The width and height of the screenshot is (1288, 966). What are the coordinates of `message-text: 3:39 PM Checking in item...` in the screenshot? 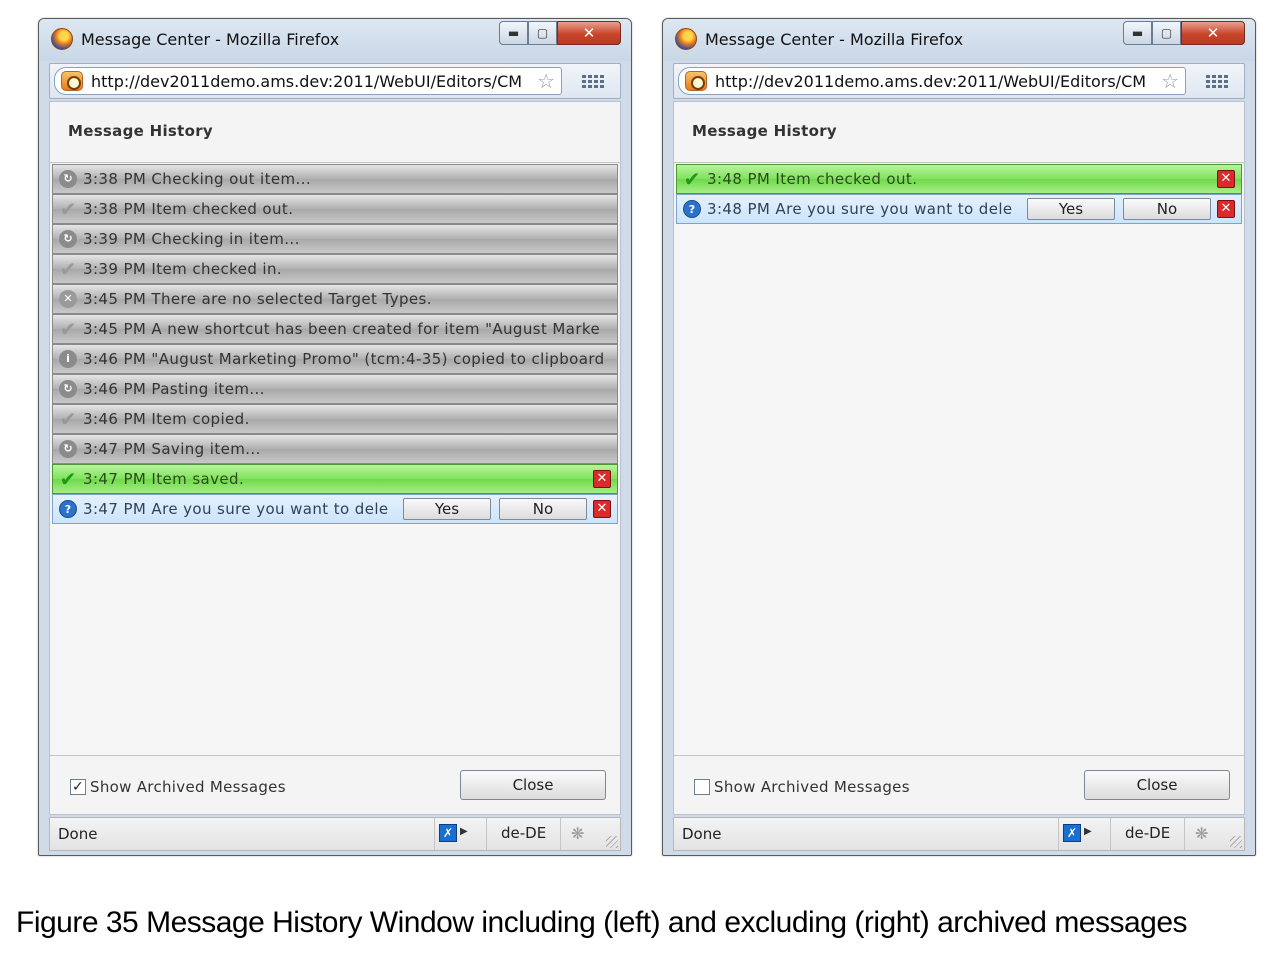 It's located at (191, 239).